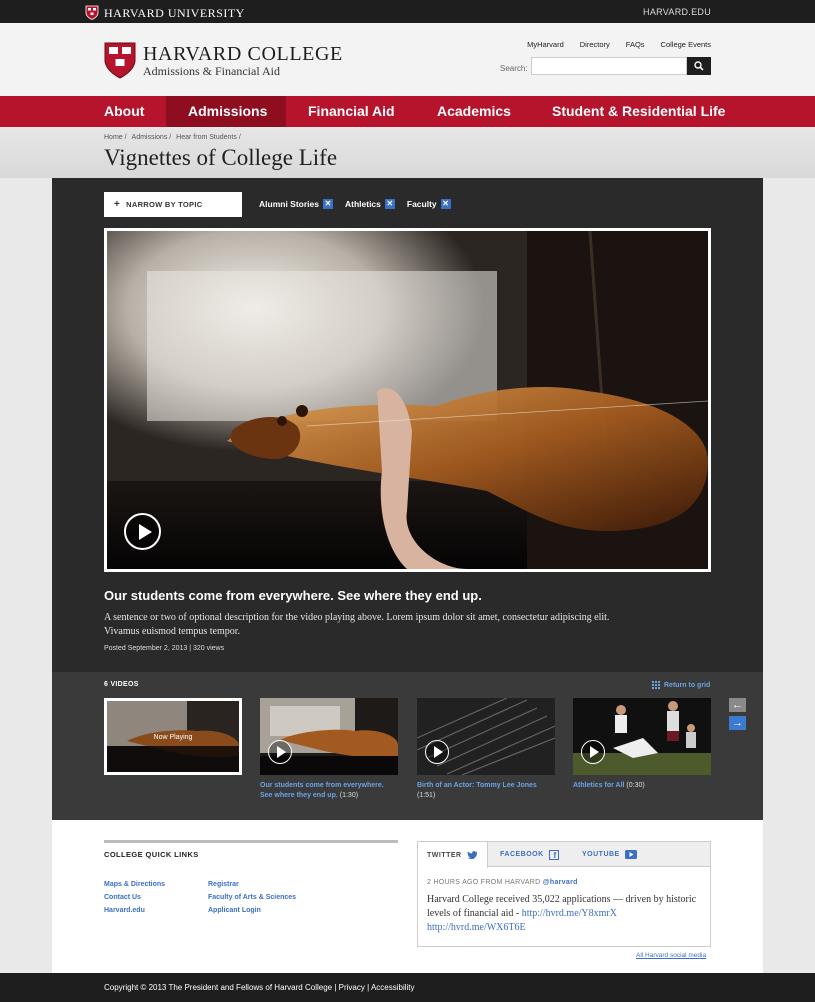 This screenshot has width=815, height=1002. Describe the element at coordinates (322, 785) in the screenshot. I see `thumb-title: Our students come from everywhere.` at that location.